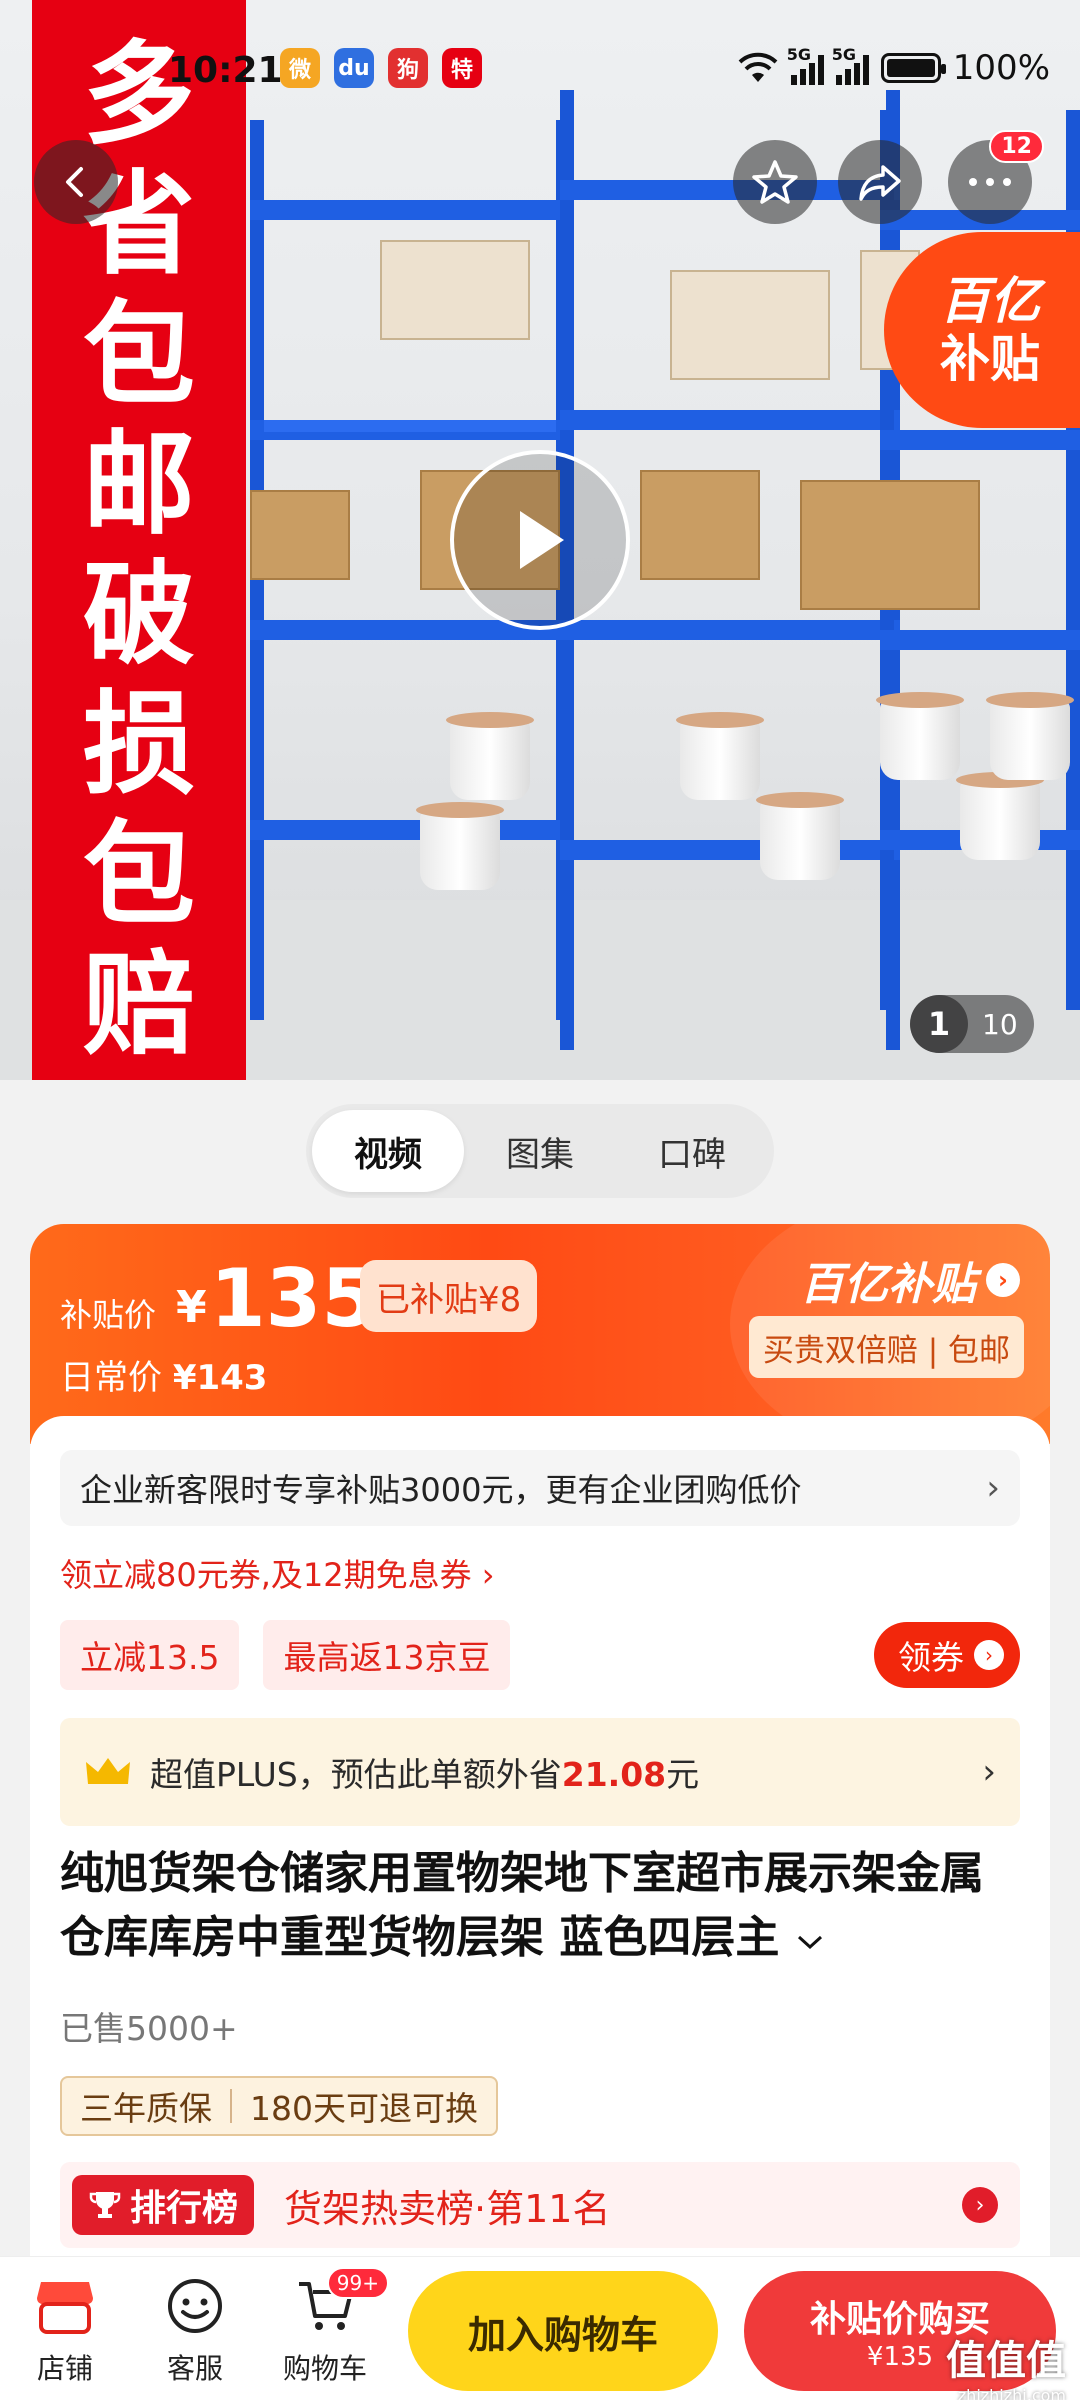  What do you see at coordinates (195, 2306) in the screenshot?
I see `customer-service-icon` at bounding box center [195, 2306].